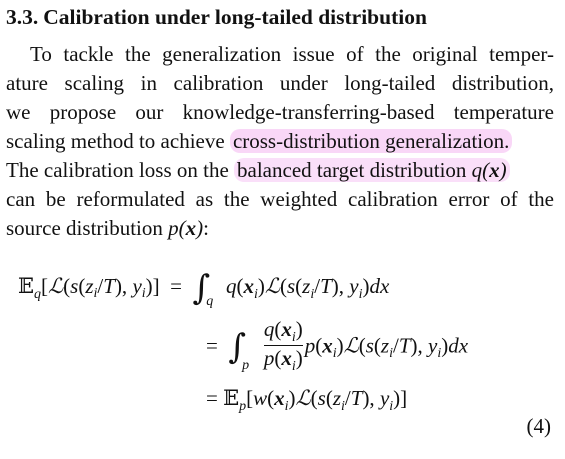 This screenshot has height=459, width=565. Describe the element at coordinates (117, 170) in the screenshot. I see `line-5-text: The calibration loss on the` at that location.